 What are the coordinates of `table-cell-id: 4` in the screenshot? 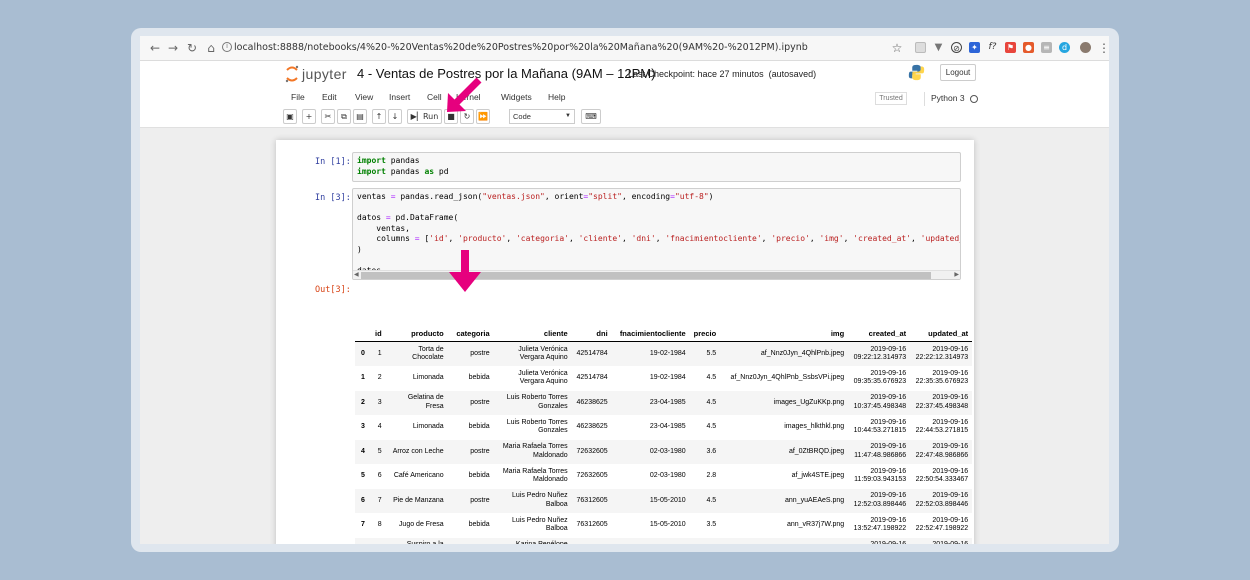 It's located at (379, 426).